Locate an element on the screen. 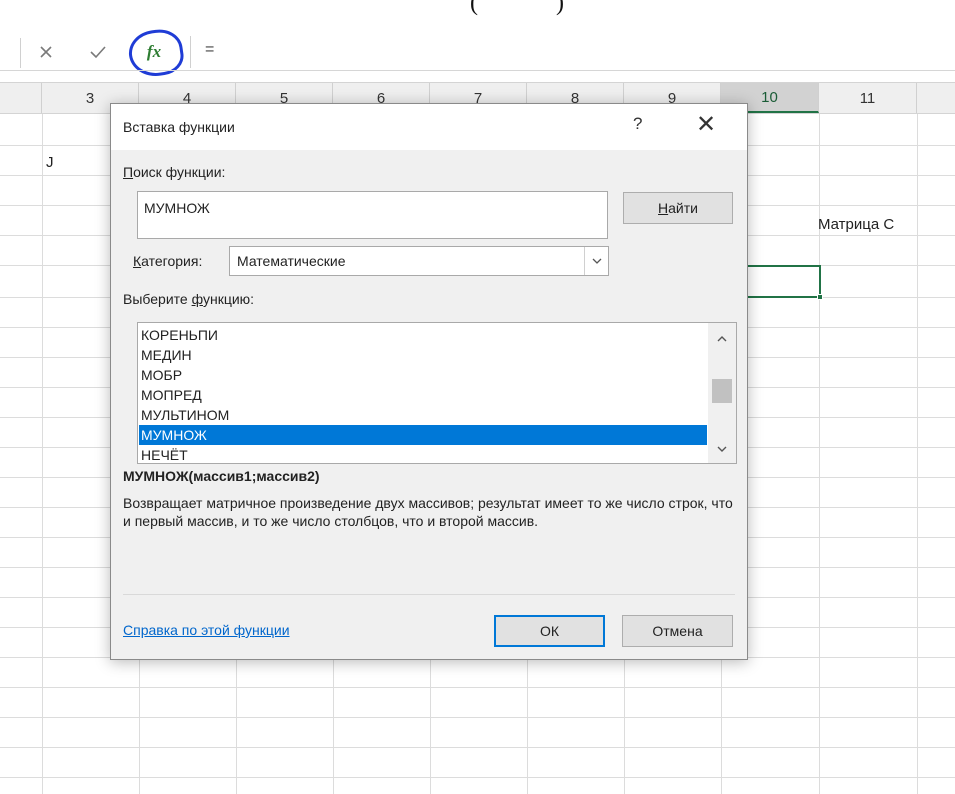  dialog-title: Вставка функции is located at coordinates (179, 127).